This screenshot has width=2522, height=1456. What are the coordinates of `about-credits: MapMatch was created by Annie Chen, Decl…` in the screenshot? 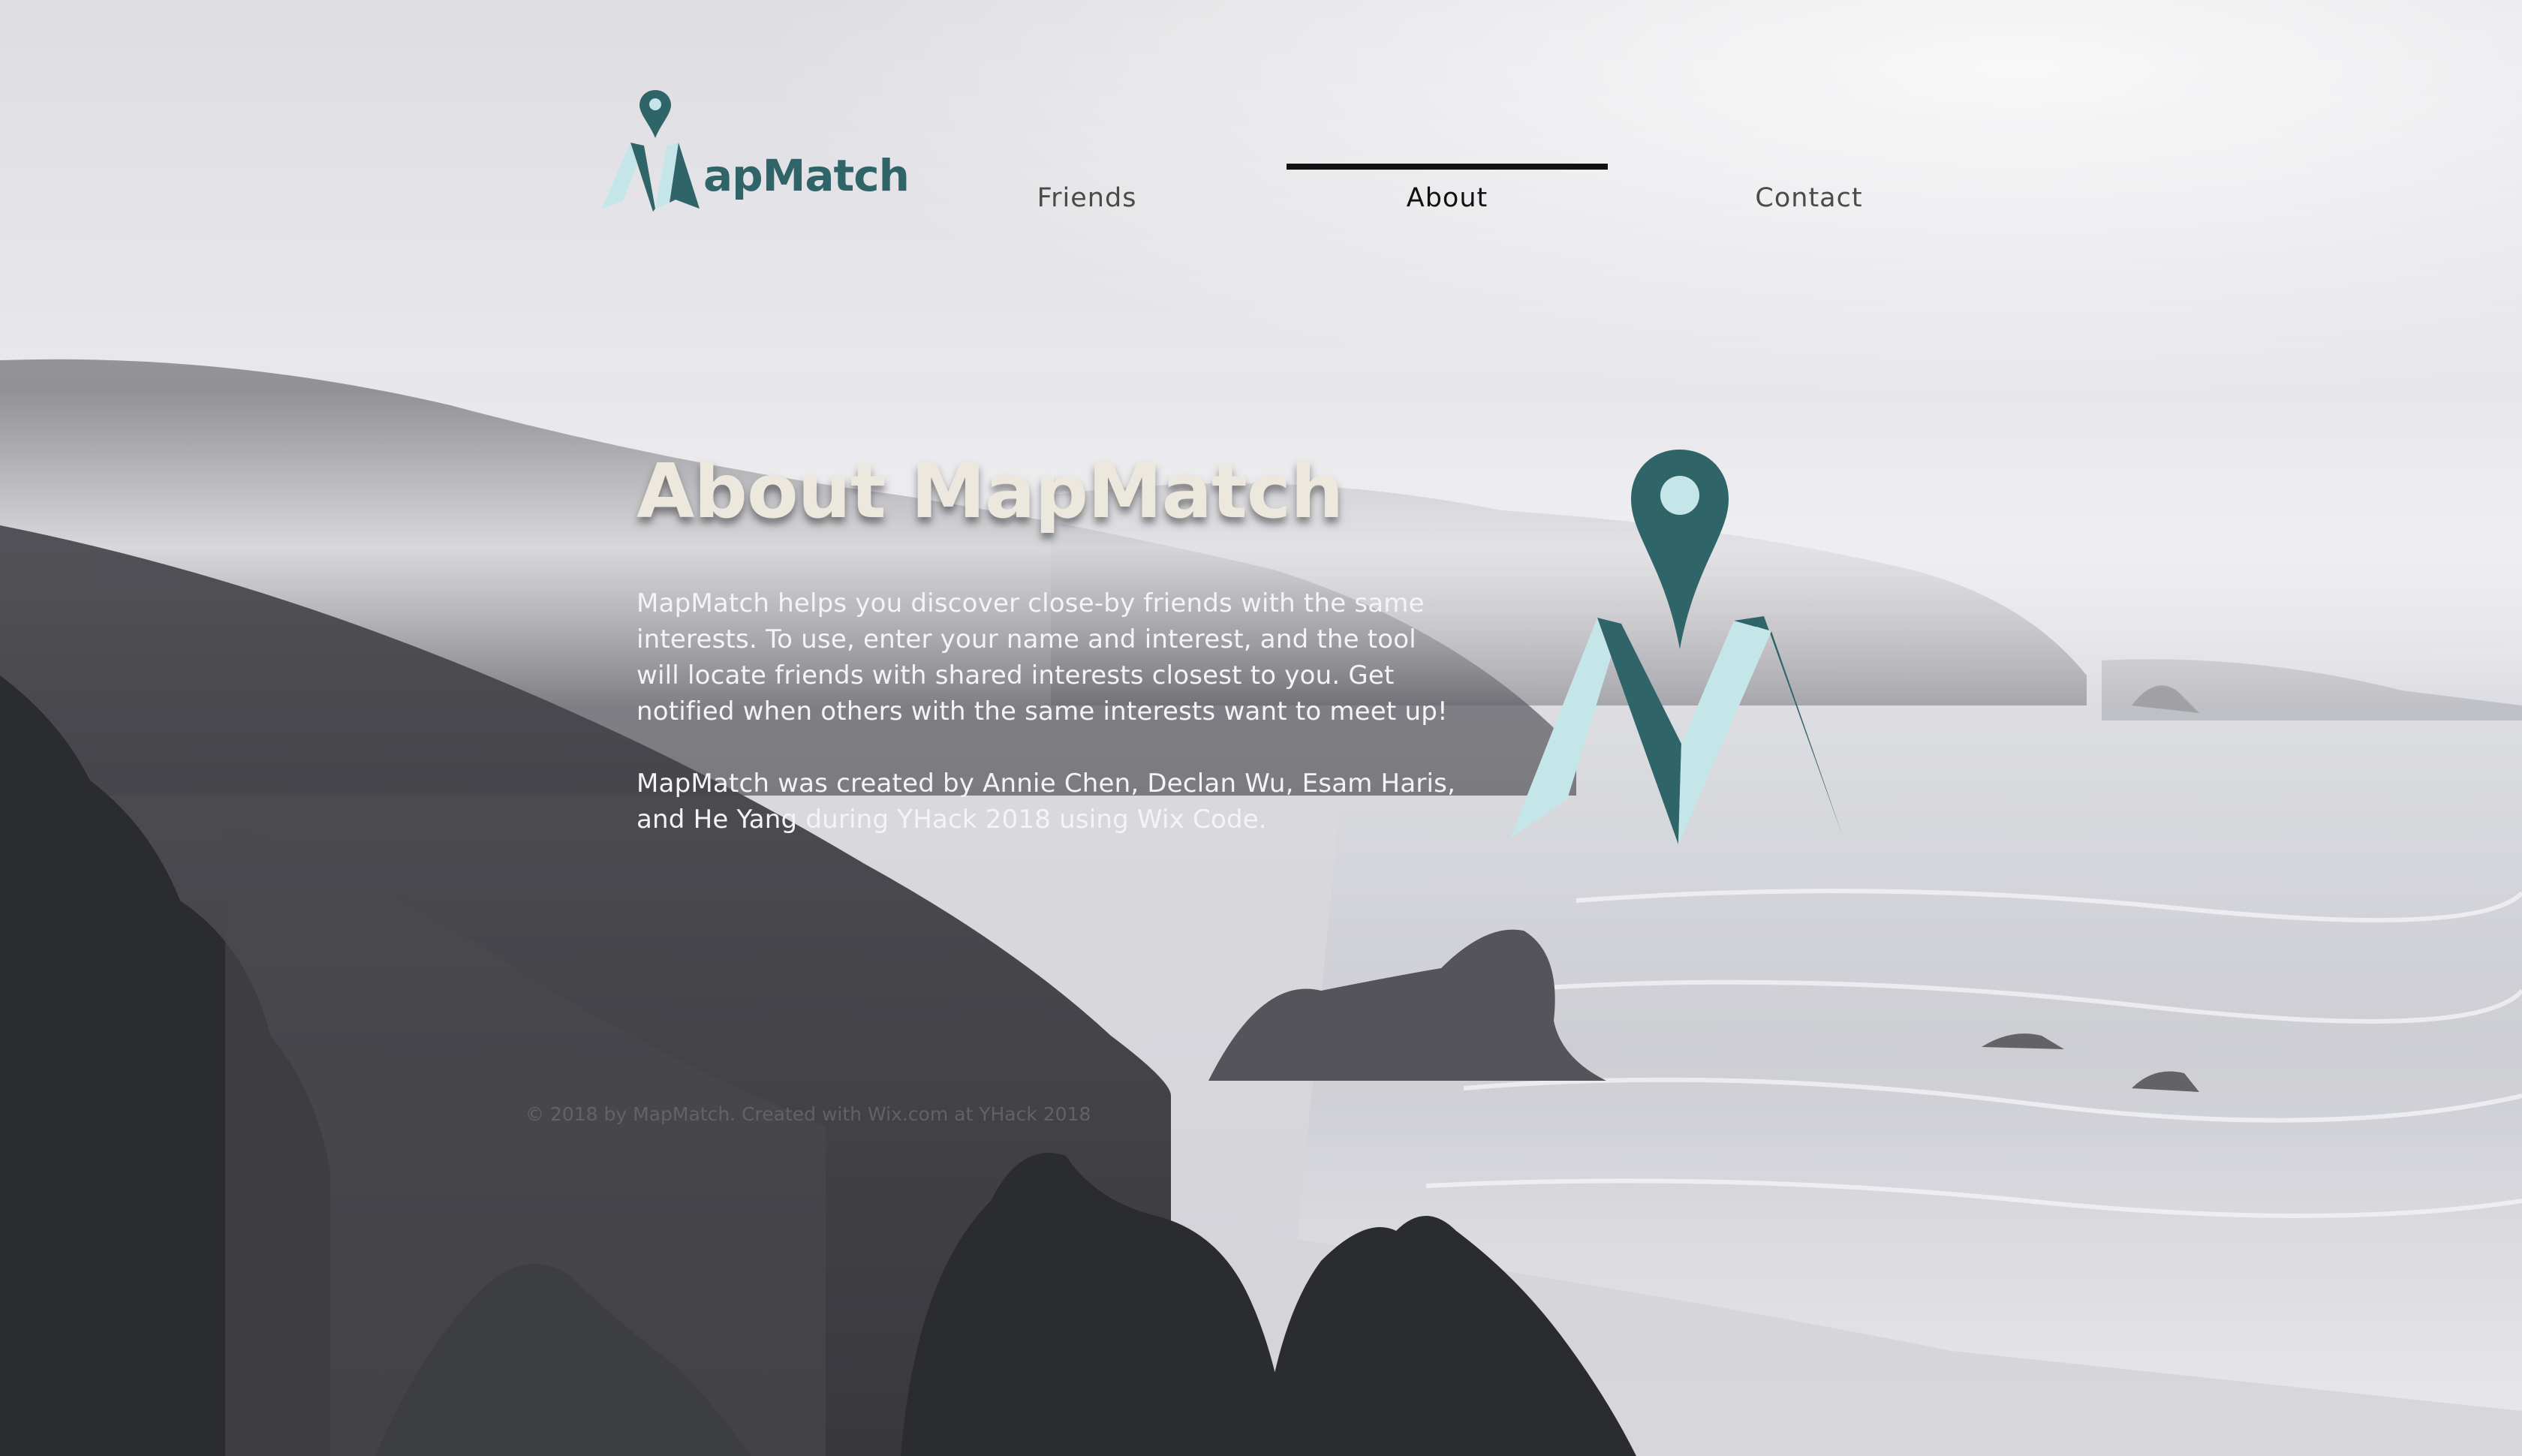 It's located at (1046, 802).